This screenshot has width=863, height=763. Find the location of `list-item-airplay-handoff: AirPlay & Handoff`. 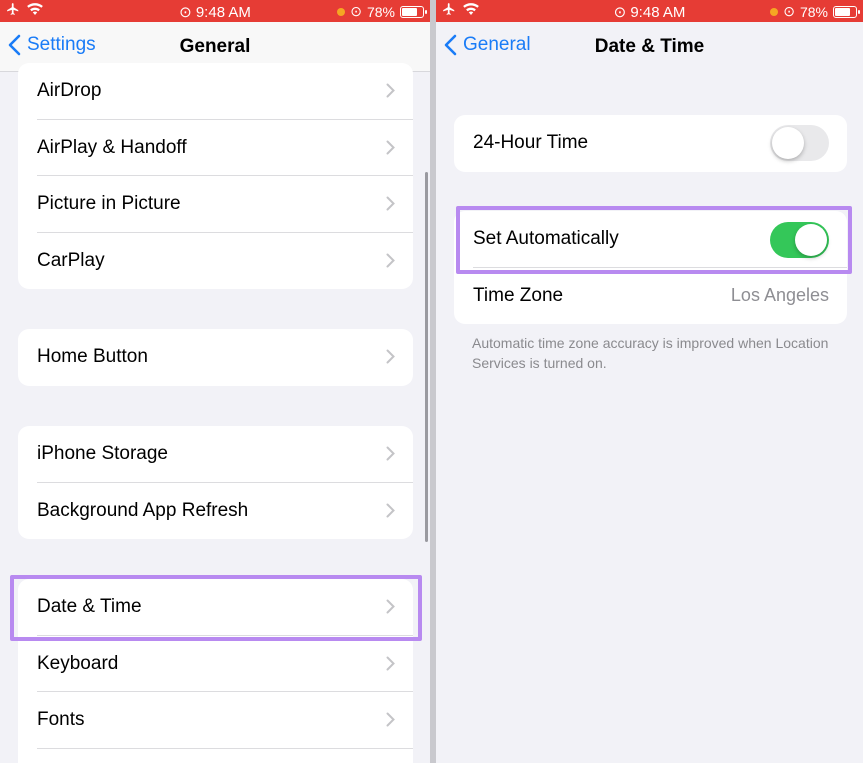

list-item-airplay-handoff: AirPlay & Handoff is located at coordinates (215, 148).